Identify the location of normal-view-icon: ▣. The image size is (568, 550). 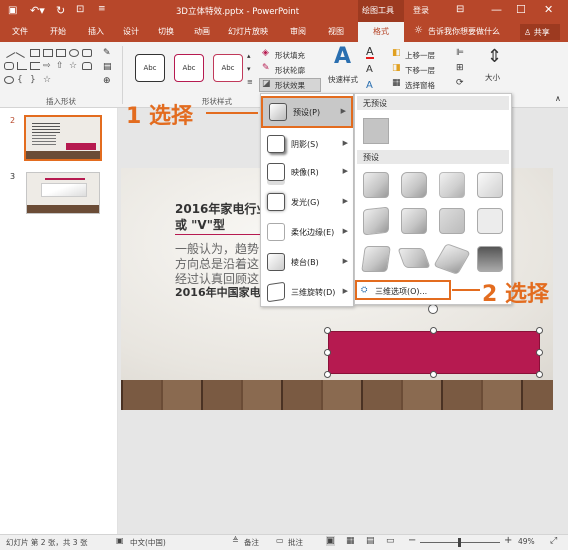
(330, 541).